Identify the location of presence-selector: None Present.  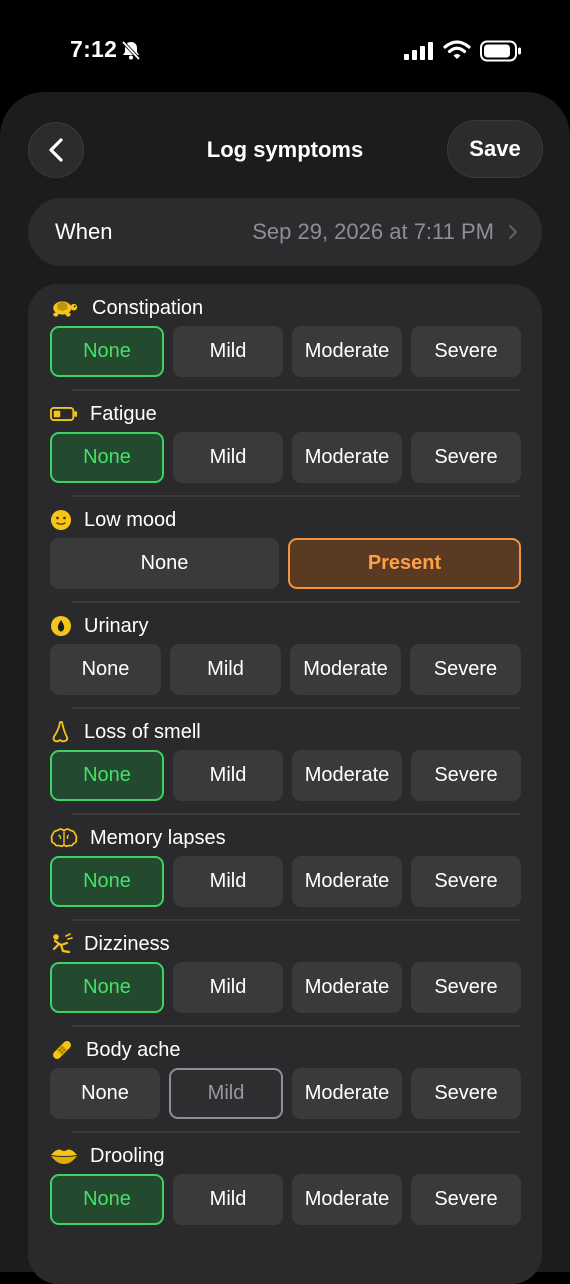
(285, 563).